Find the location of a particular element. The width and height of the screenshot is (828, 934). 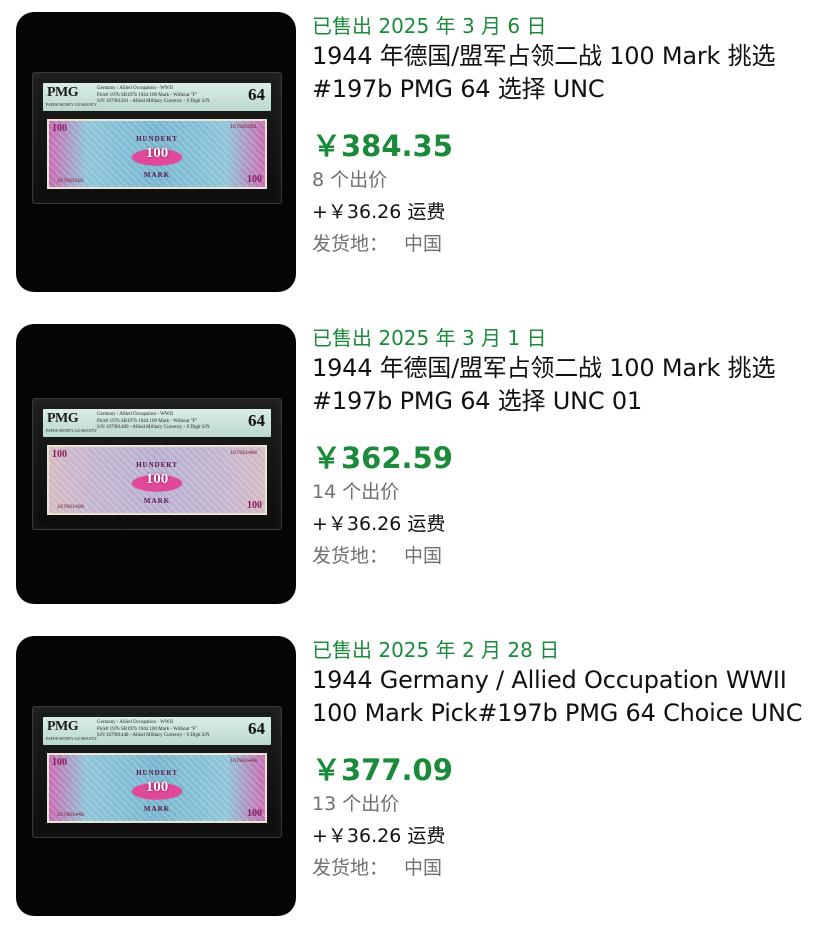

bid-count: 14 个出价 is located at coordinates (356, 492).